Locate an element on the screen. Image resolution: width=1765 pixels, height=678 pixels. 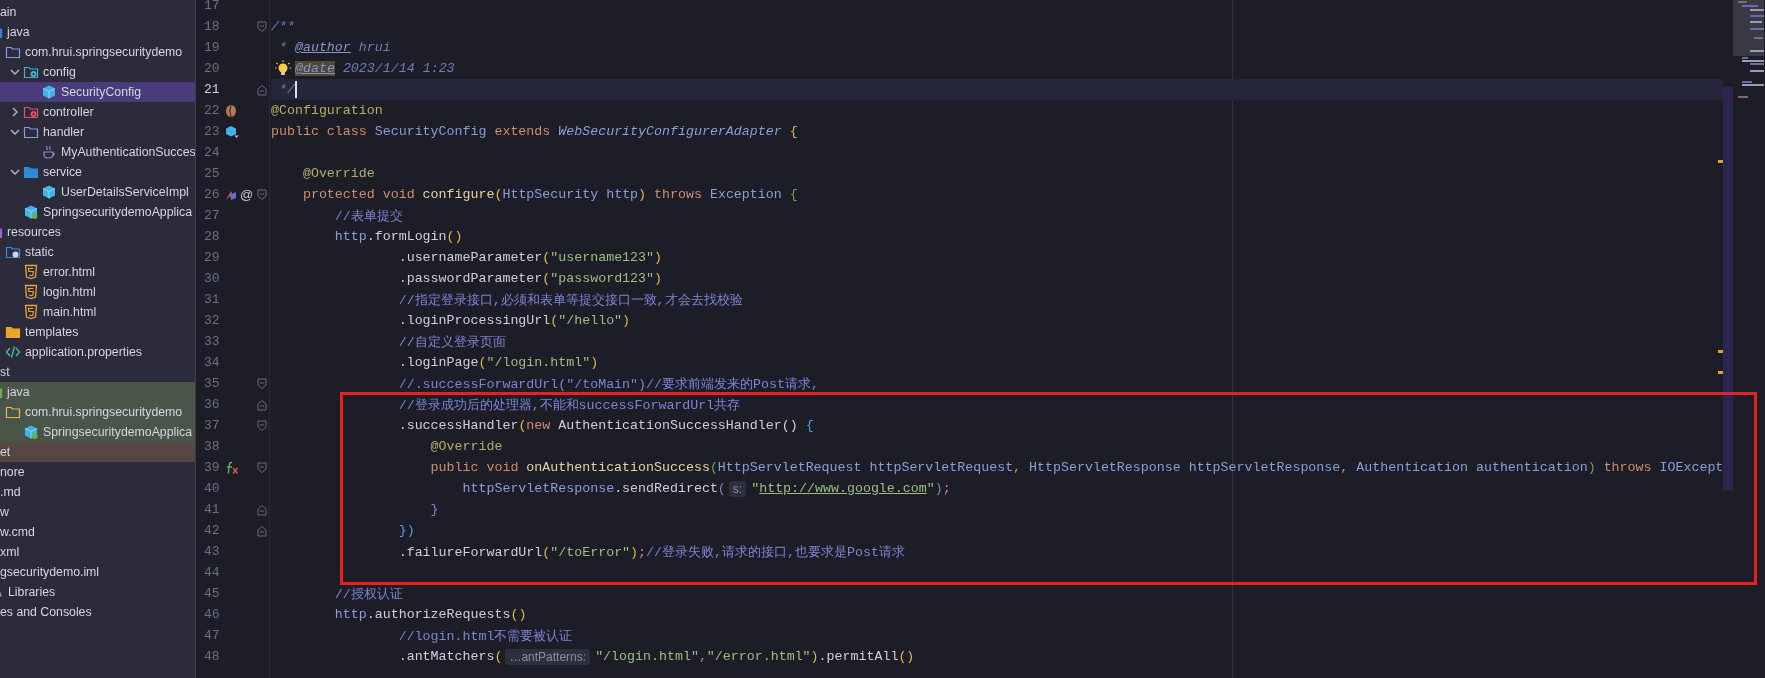
tree-item: UserDetailsServiceImpl is located at coordinates (97, 192).